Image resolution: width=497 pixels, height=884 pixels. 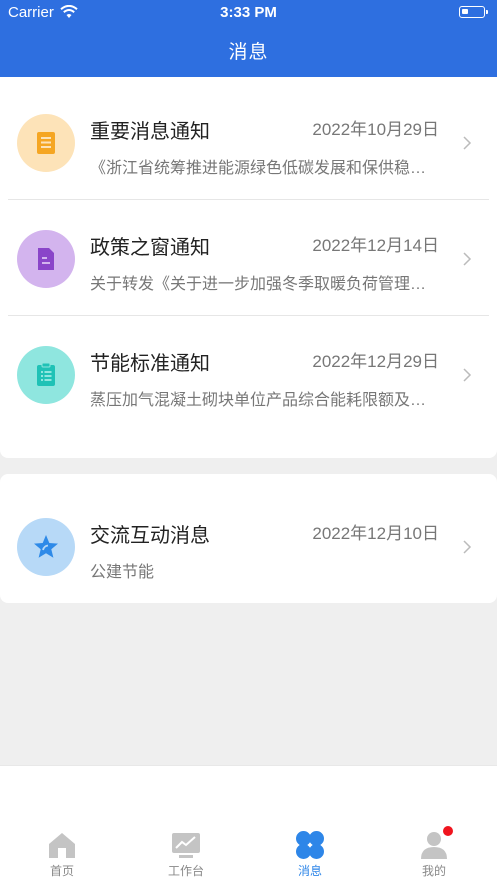 I want to click on interaction-card: 交流互动消息 2022年12月10日 公建节能, so click(x=248, y=538).